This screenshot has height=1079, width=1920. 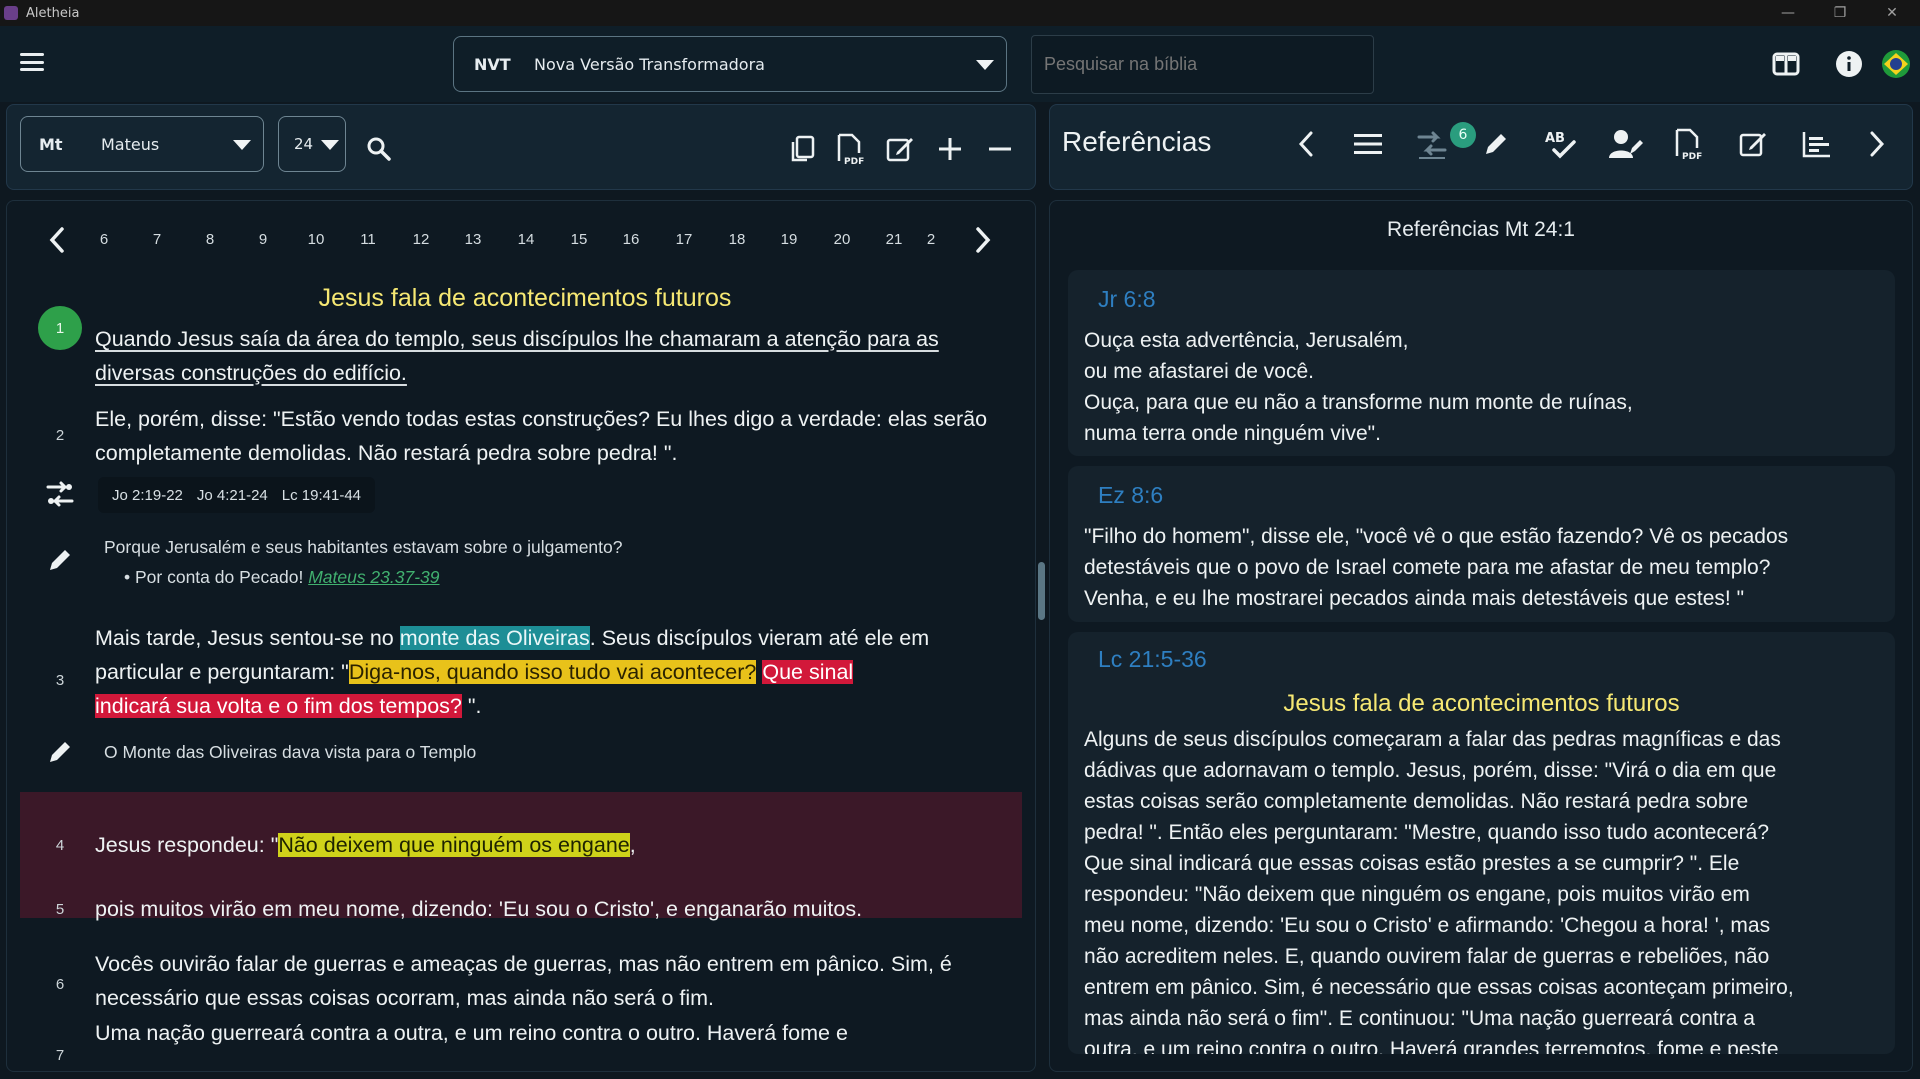 I want to click on verse-number: 4, so click(x=60, y=845).